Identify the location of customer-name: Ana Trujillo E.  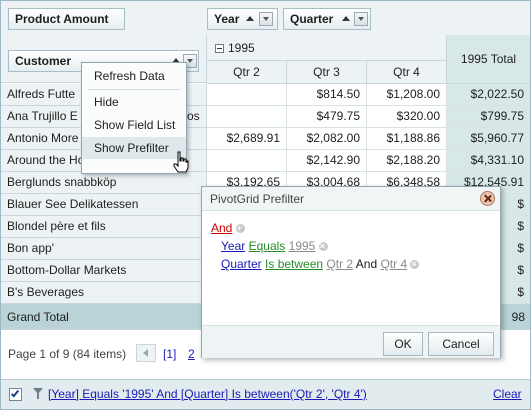
(42, 116).